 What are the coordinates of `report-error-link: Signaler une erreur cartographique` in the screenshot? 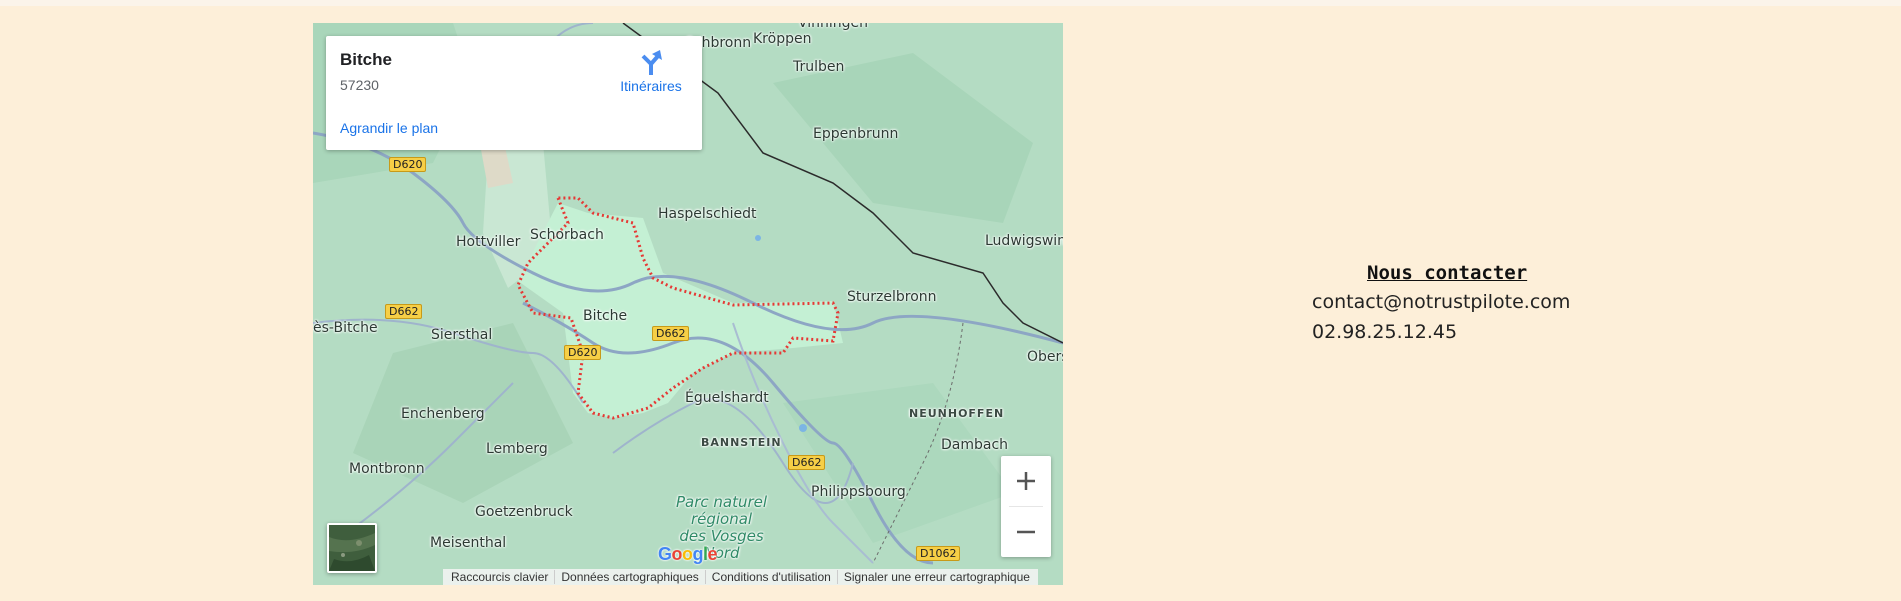 It's located at (937, 577).